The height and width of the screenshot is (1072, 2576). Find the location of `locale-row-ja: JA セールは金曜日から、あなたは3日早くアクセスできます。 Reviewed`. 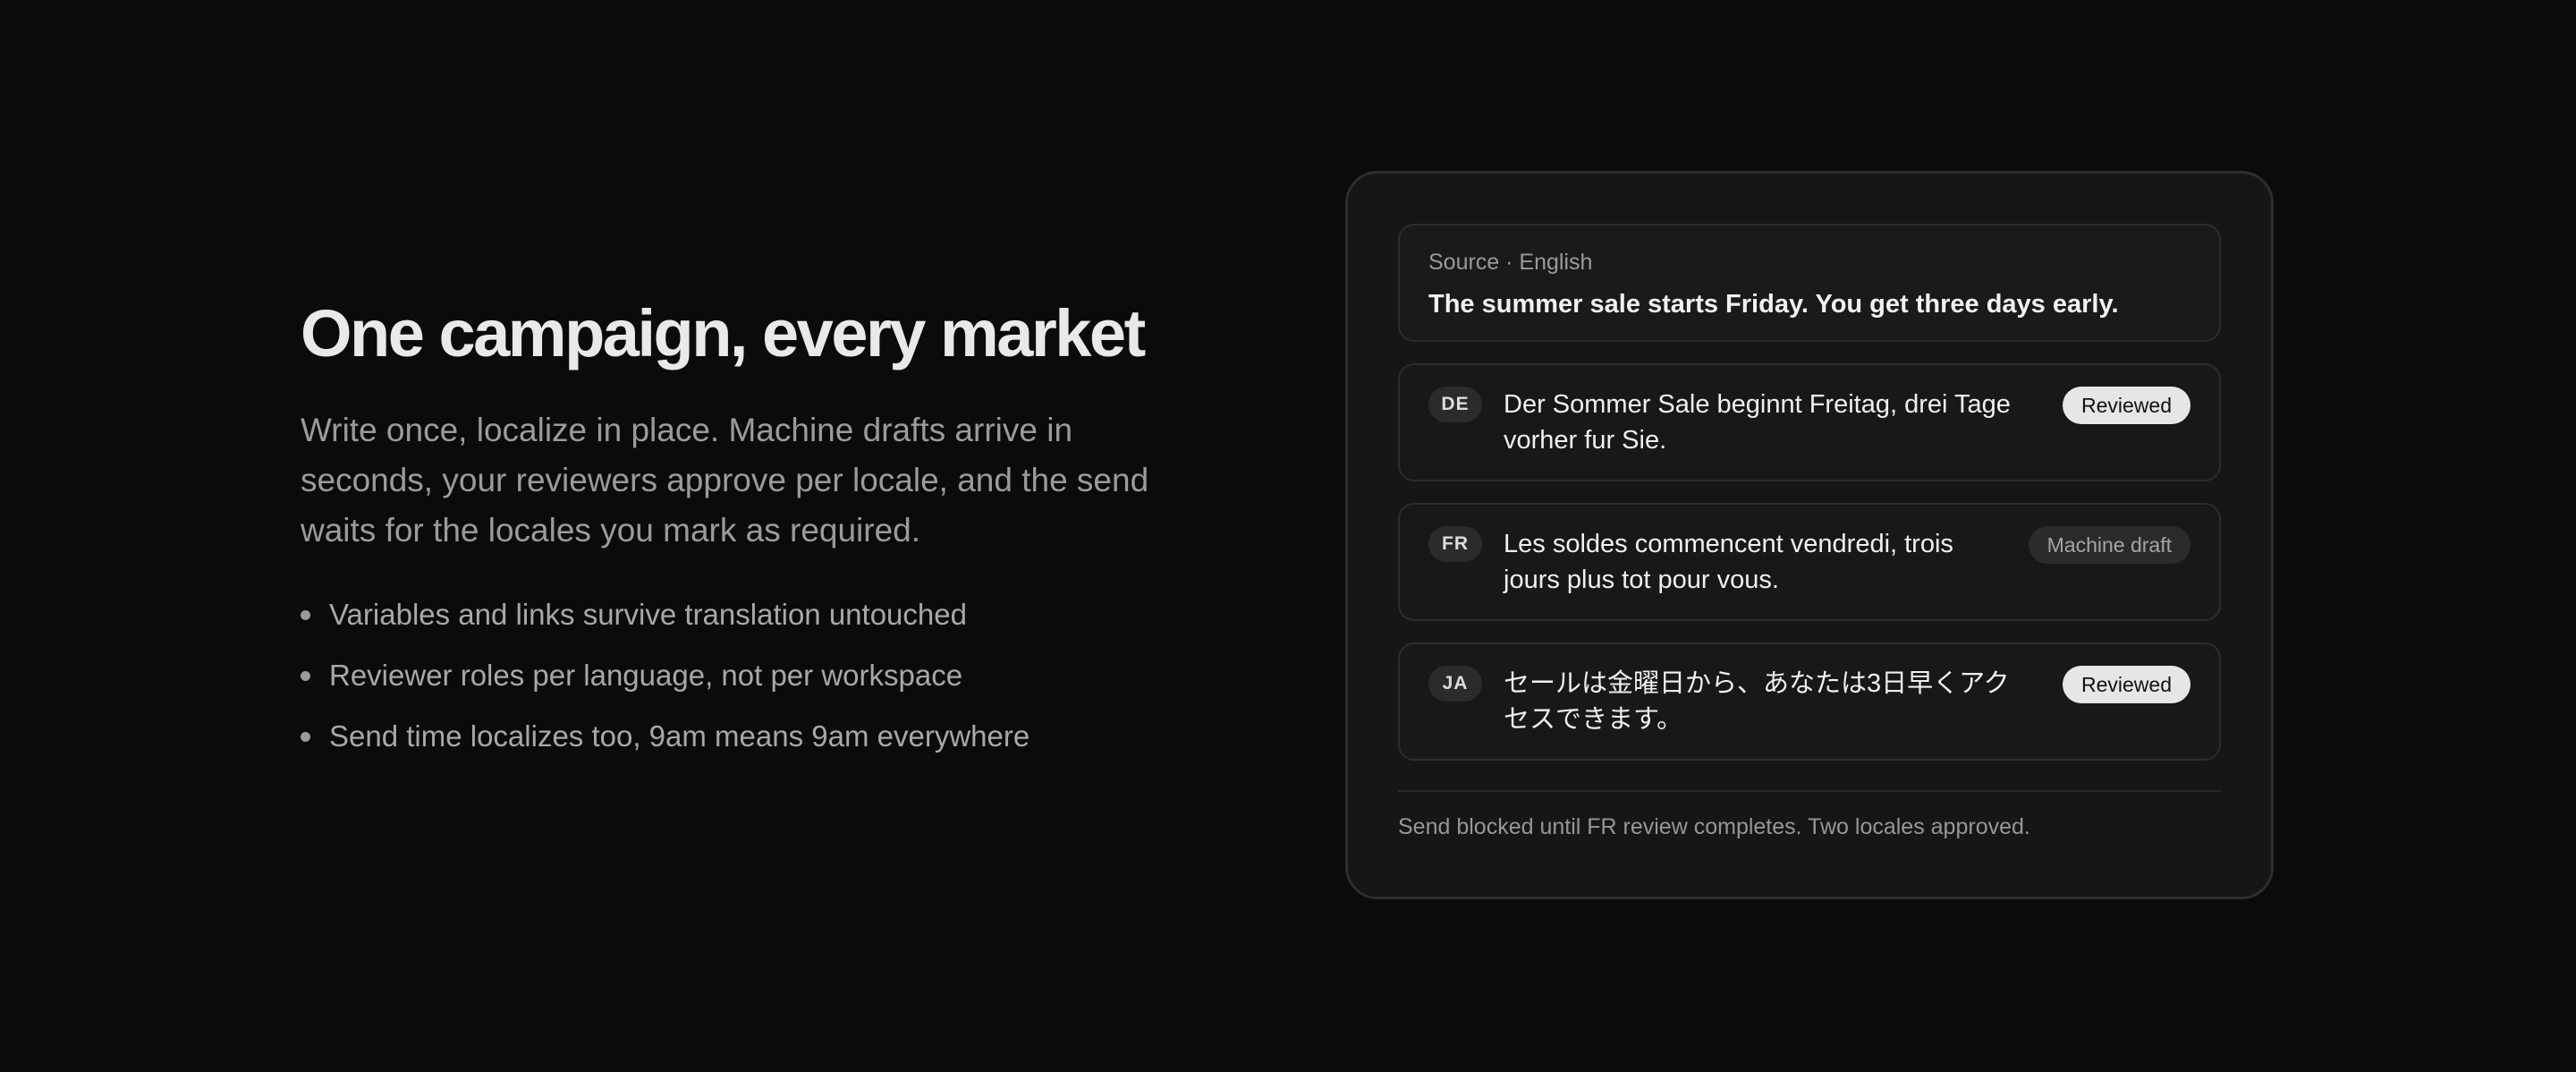

locale-row-ja: JA セールは金曜日から、あなたは3日早くアクセスできます。 Reviewed is located at coordinates (1809, 701).